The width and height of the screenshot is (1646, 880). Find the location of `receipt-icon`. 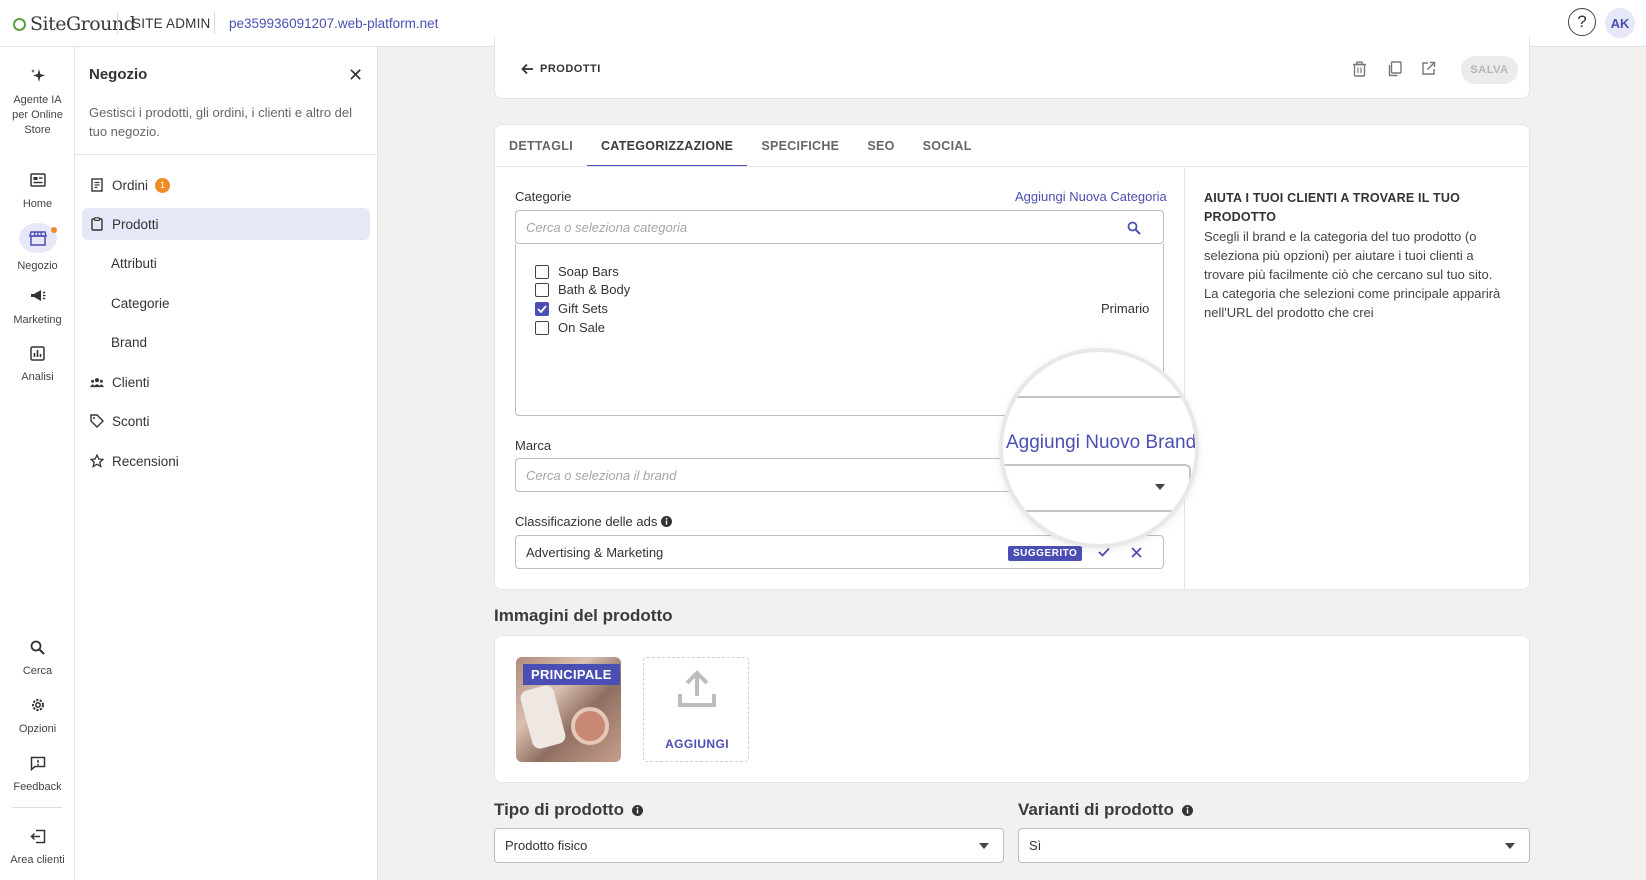

receipt-icon is located at coordinates (97, 185).